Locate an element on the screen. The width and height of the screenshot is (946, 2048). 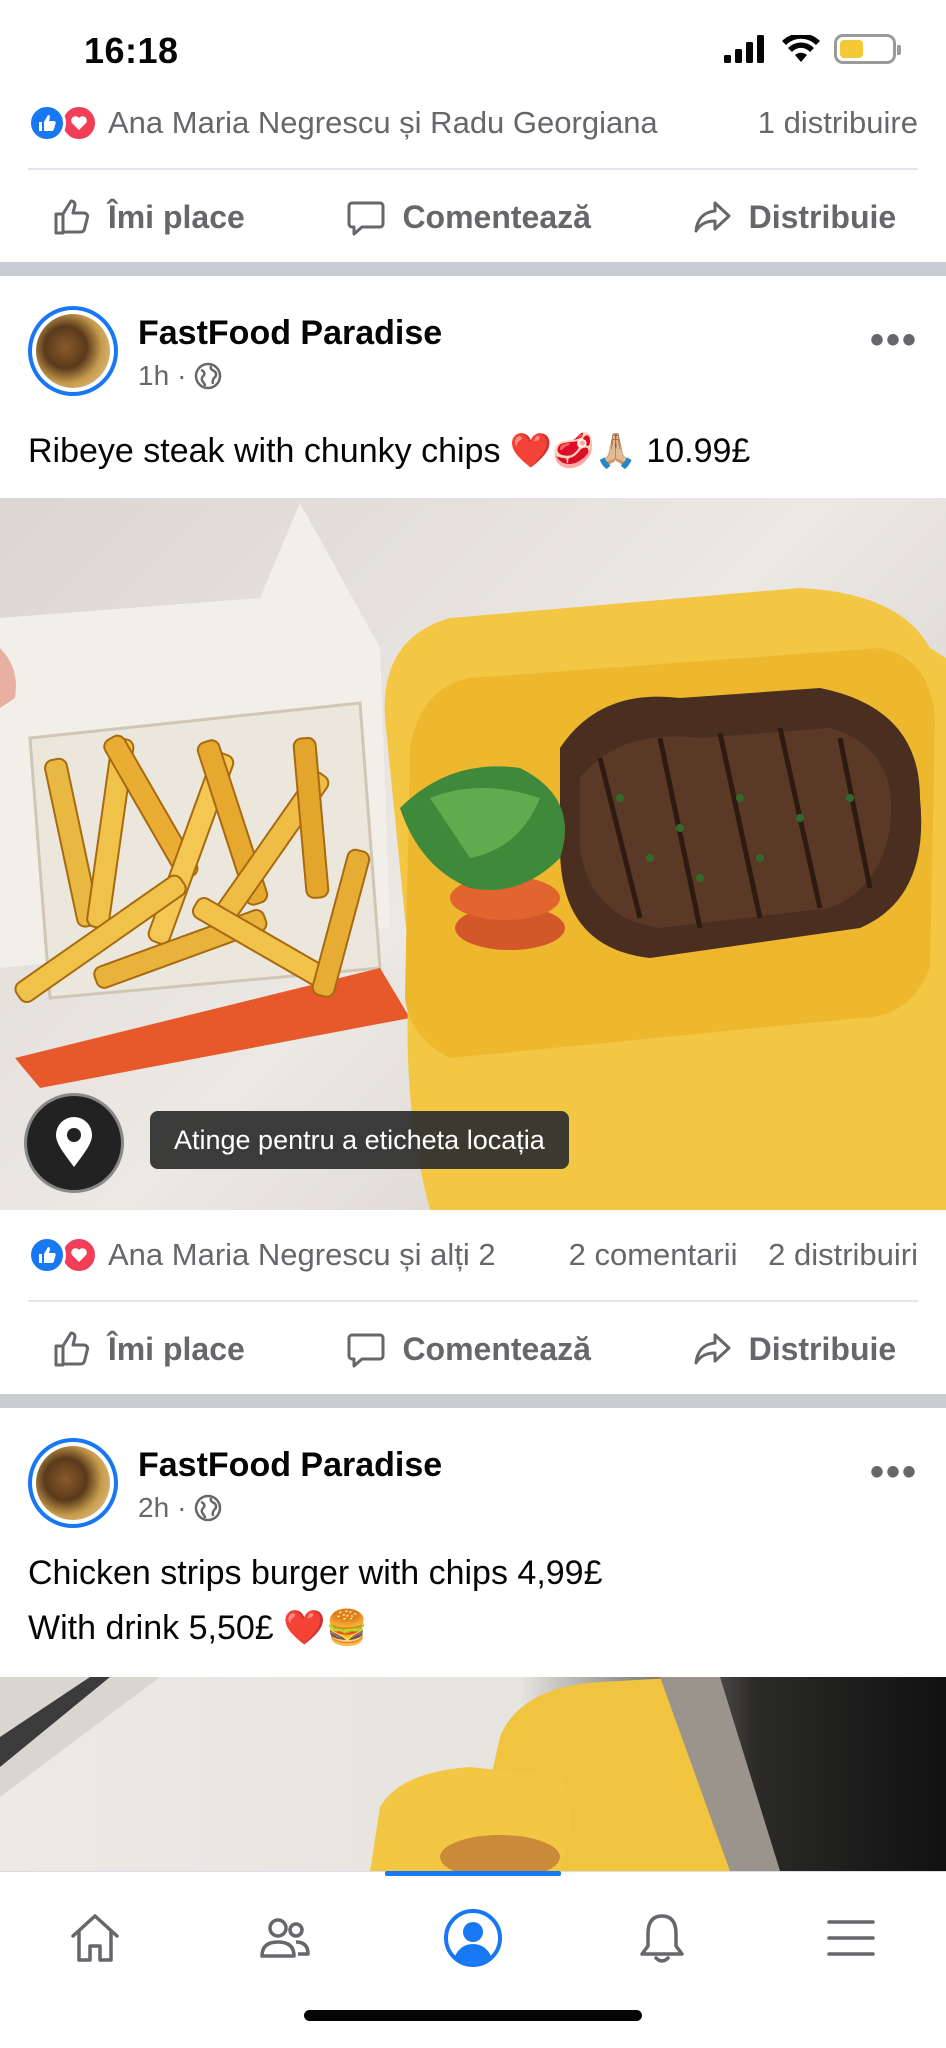
friends-icon is located at coordinates (285, 1938).